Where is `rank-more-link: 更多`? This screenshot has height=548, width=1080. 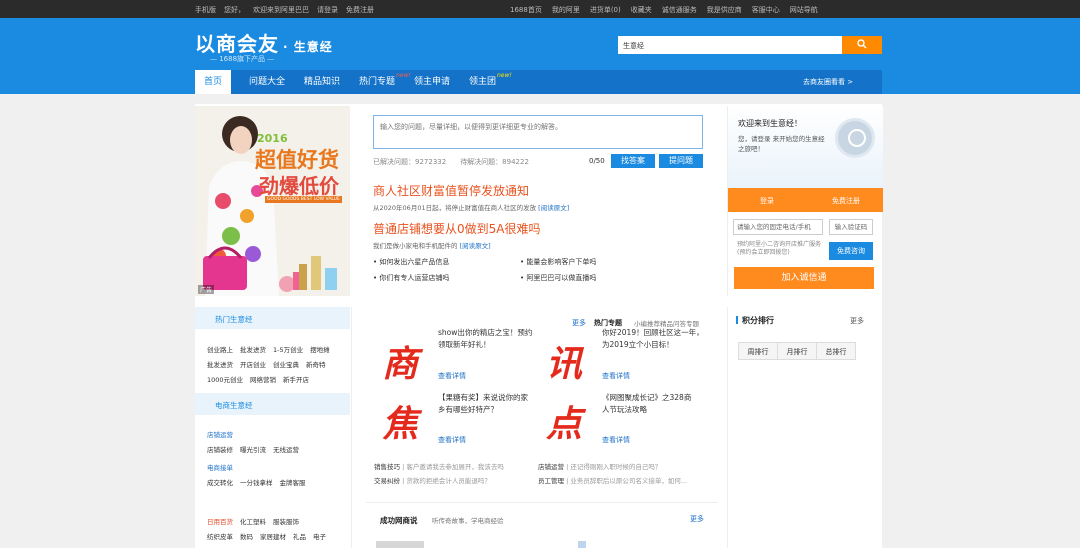
rank-more-link: 更多 is located at coordinates (857, 321).